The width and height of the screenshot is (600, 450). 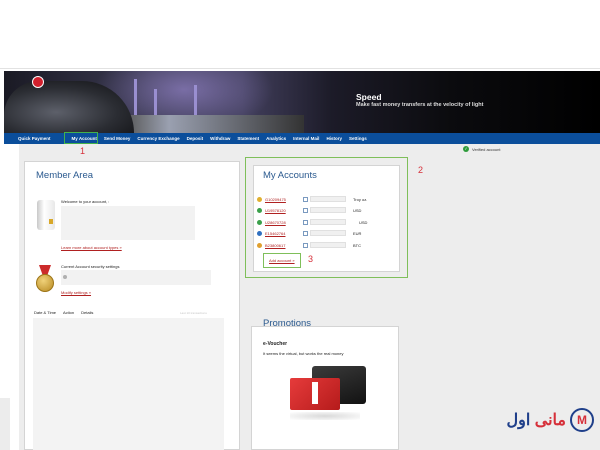 I want to click on step-marker-2: 2, so click(x=421, y=170).